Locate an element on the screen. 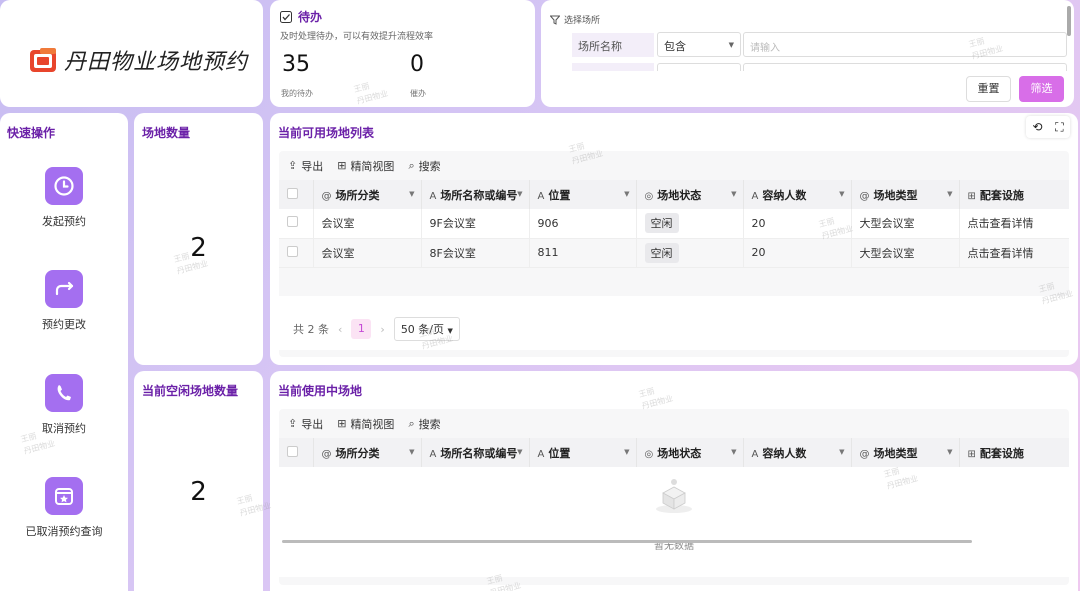 Image resolution: width=1080 pixels, height=591 pixels. table-row: 会议室 8F会议室 811 空闲 20 大型会议室 点击查看详情 is located at coordinates (674, 253).